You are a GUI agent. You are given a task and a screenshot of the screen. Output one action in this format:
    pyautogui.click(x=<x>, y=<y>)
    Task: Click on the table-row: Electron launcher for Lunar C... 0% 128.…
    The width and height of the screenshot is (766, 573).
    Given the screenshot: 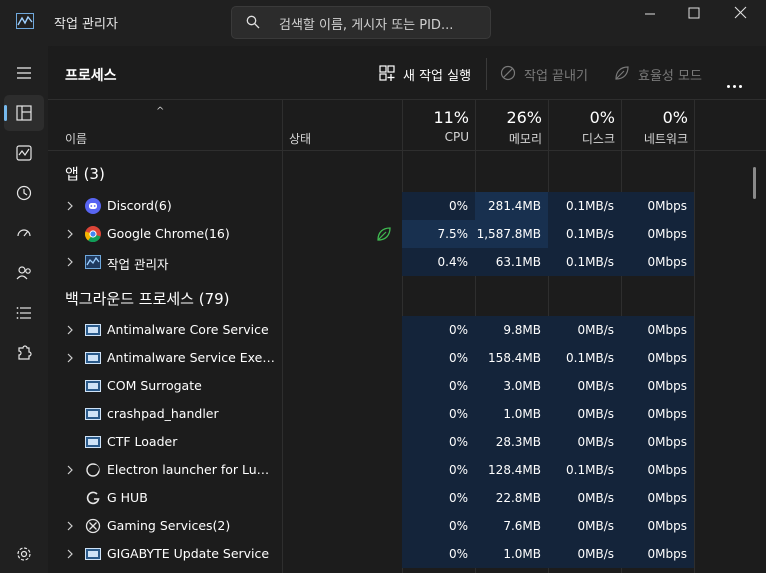 What is the action you would take?
    pyautogui.click(x=407, y=470)
    